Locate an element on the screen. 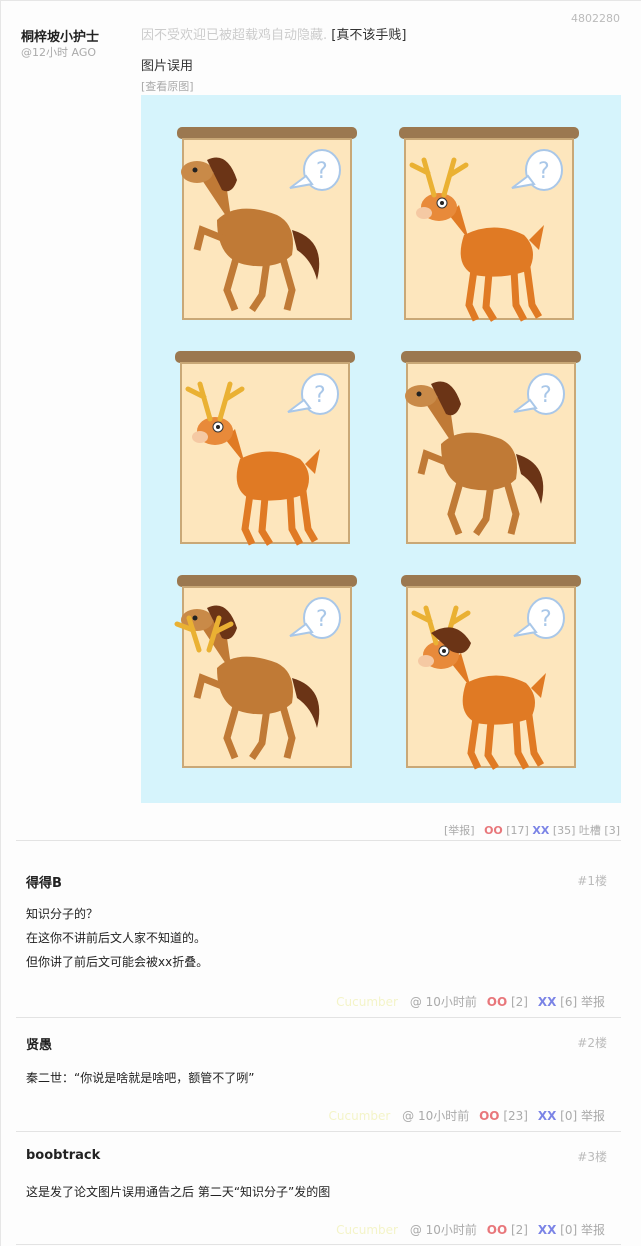 The width and height of the screenshot is (641, 1246). comment-body: 知识分子的？ 在这你不讲前后文人家不知道的。 但你讲了前后文可能会被xx折叠。 is located at coordinates (117, 938).